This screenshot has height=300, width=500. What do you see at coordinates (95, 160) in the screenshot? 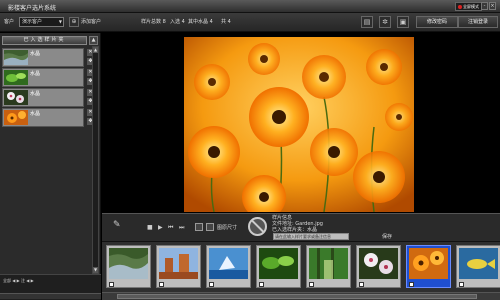
I see `panel-scrollbar: ▲ ▼` at bounding box center [95, 160].